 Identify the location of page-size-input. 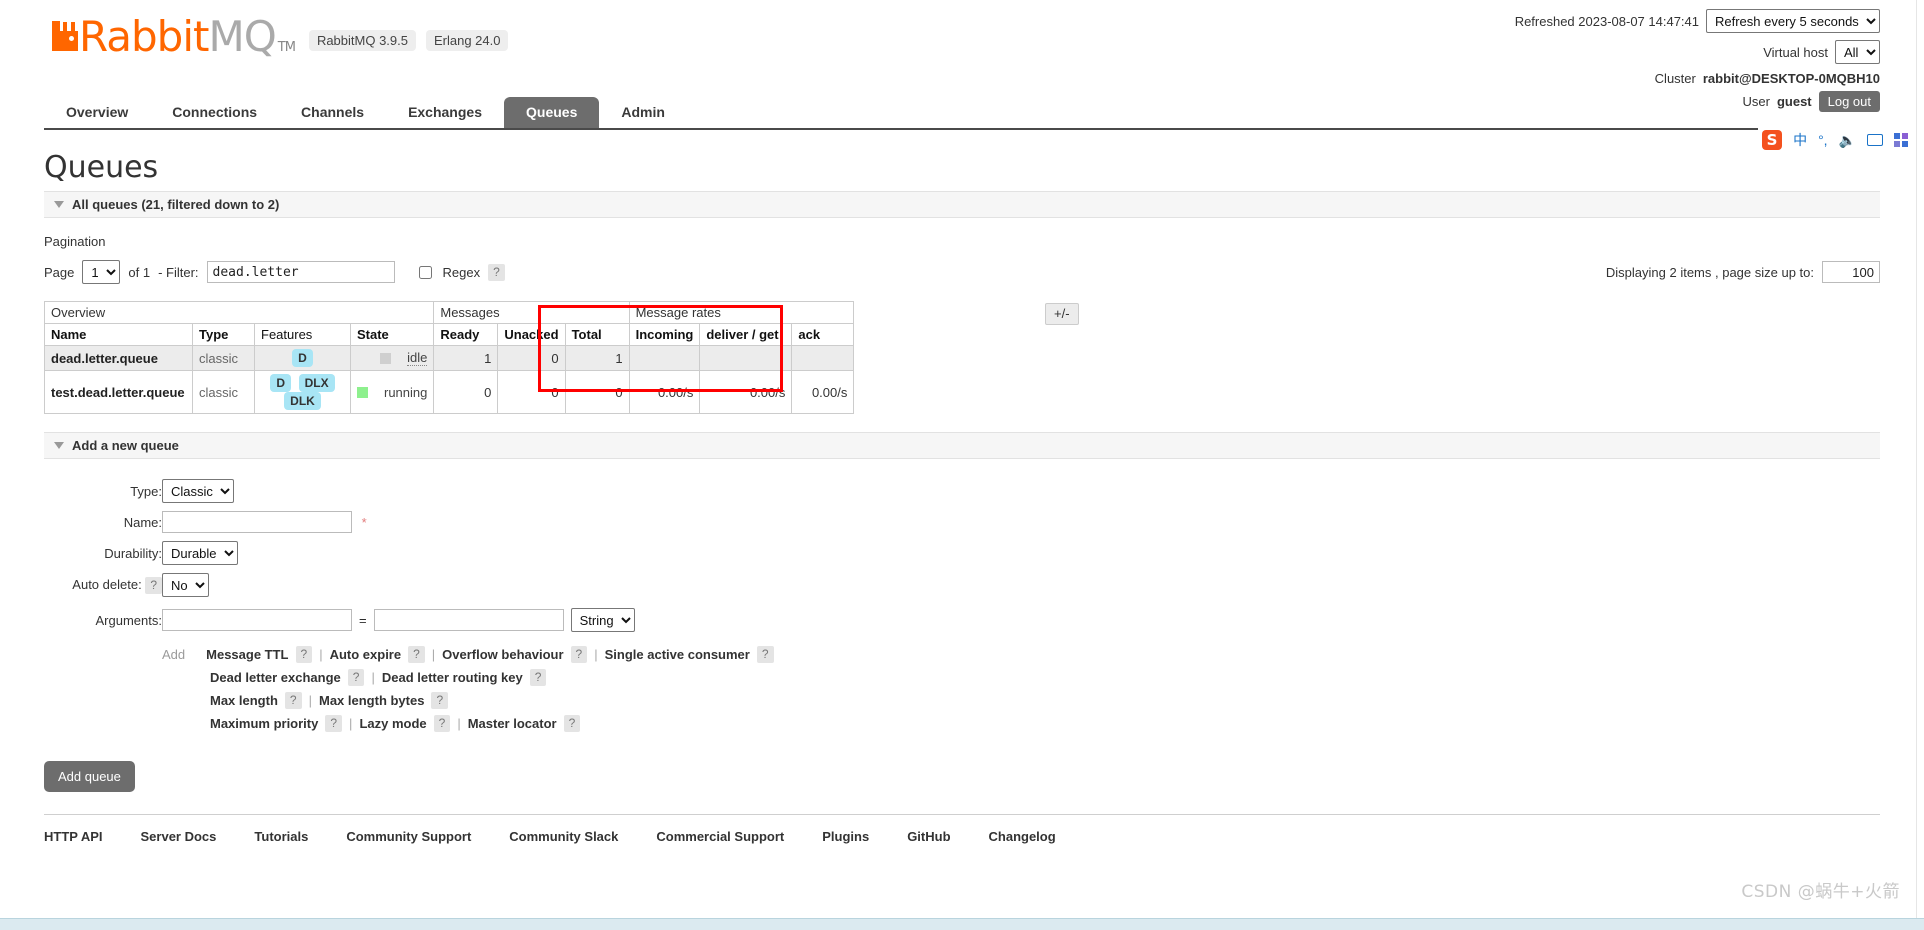
(1851, 272).